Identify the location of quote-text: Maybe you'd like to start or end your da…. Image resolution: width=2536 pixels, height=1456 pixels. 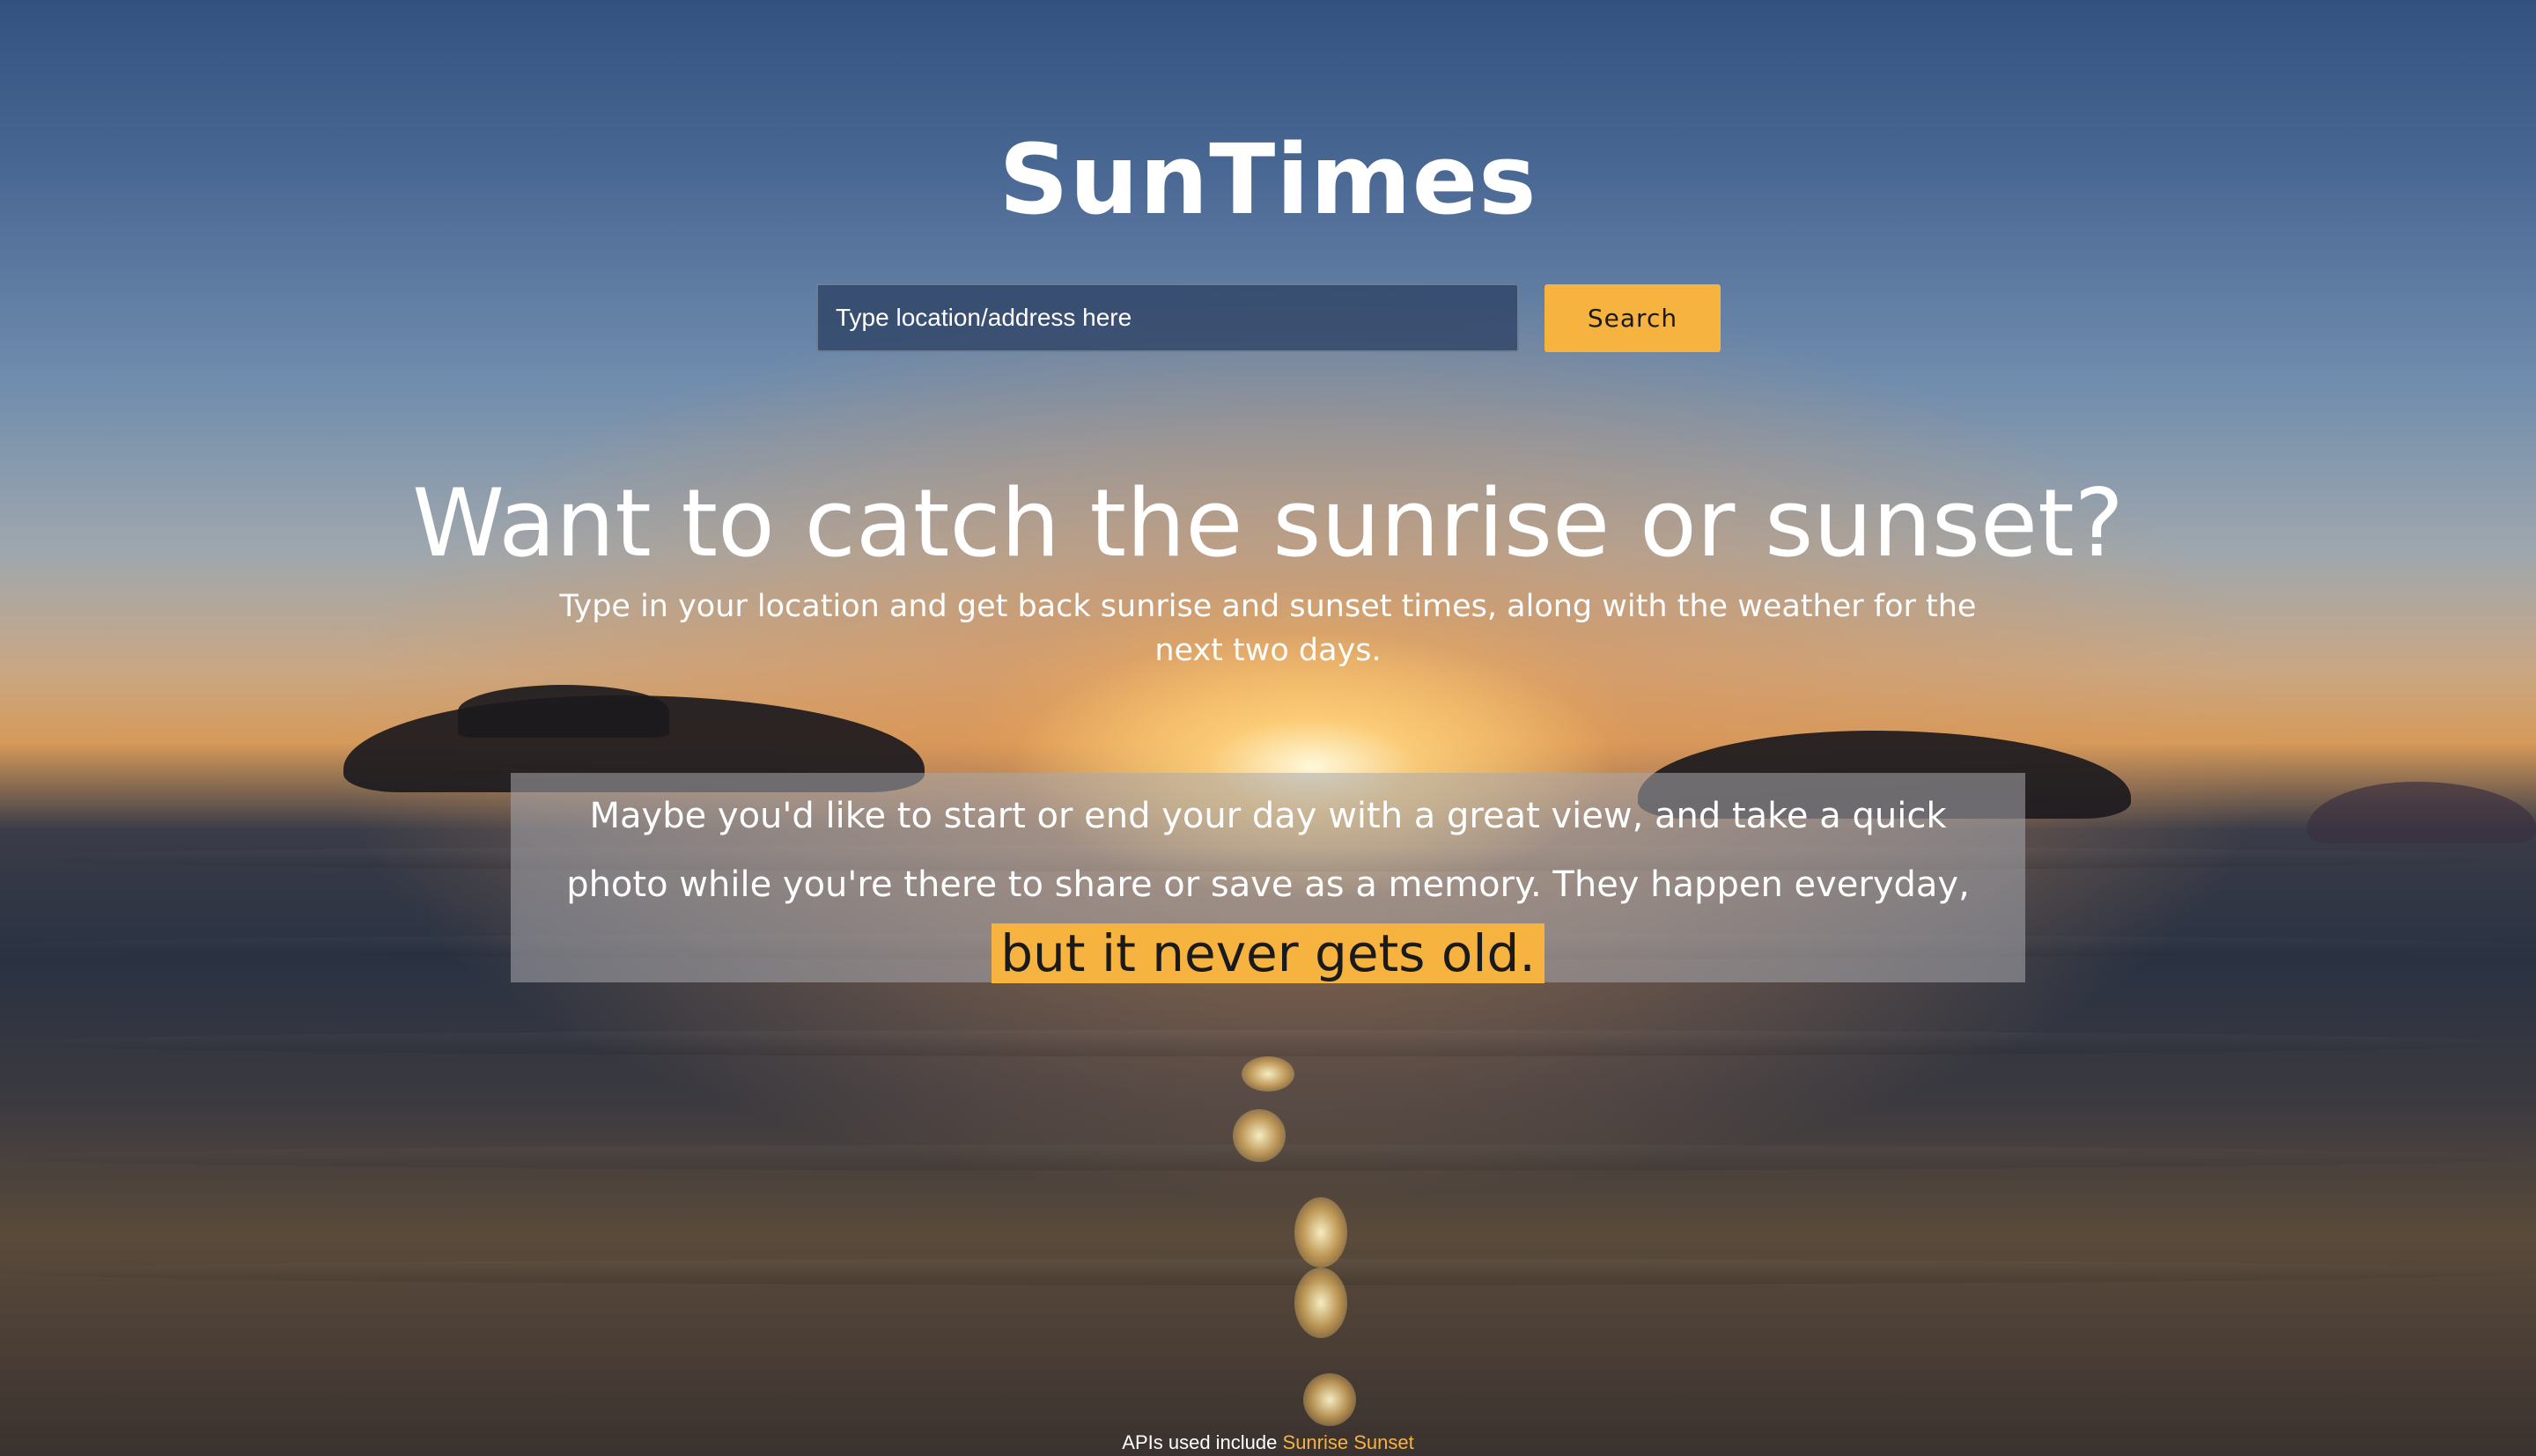
(1268, 850).